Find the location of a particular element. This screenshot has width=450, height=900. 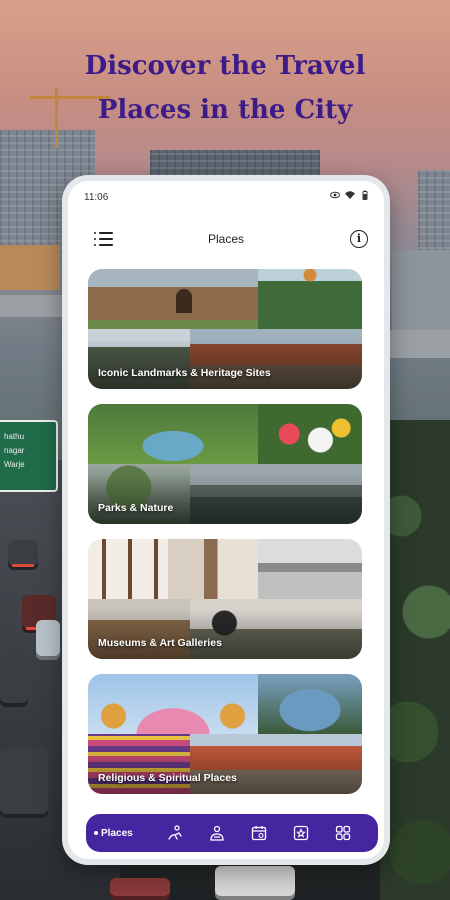

nav-active-label: Places is located at coordinates (117, 833).